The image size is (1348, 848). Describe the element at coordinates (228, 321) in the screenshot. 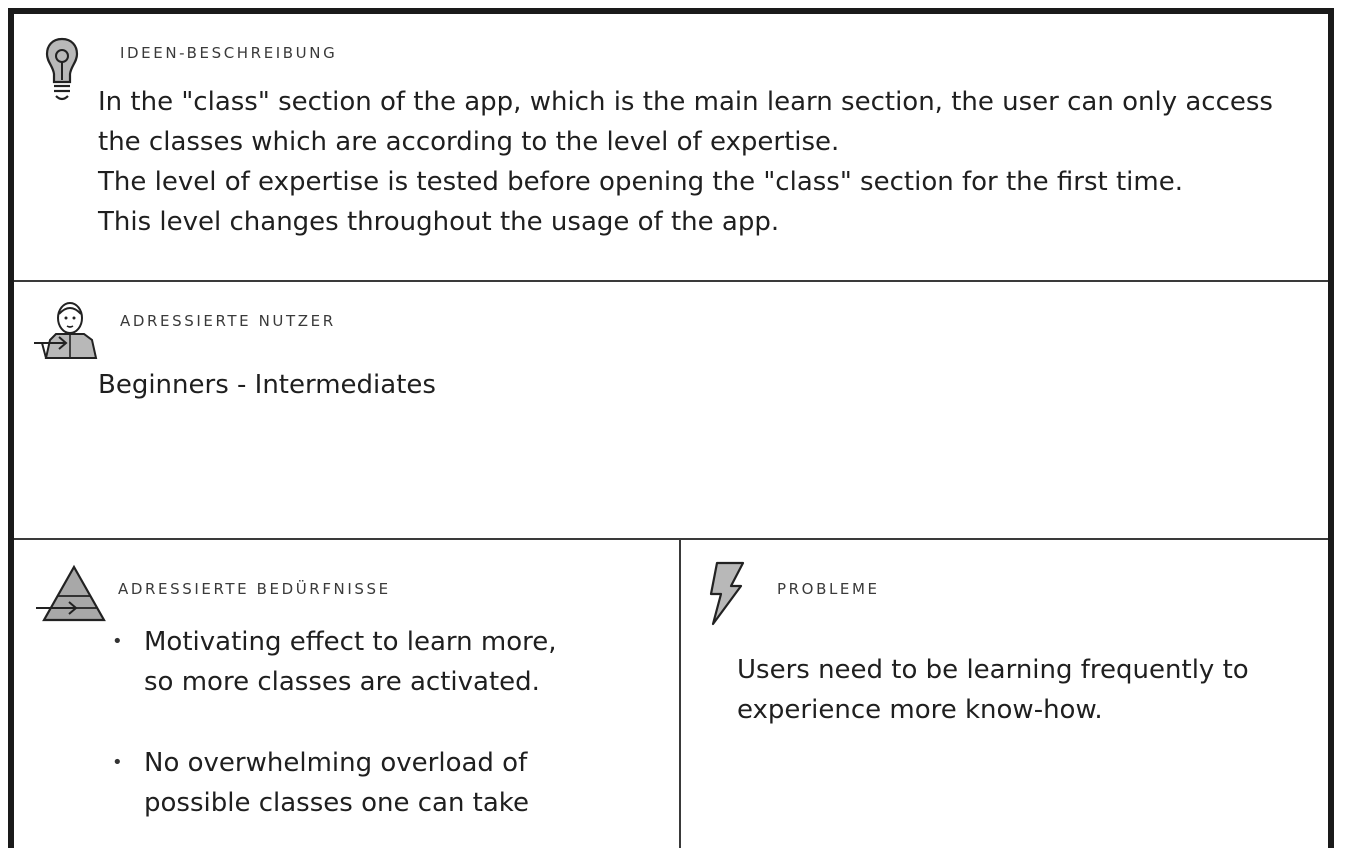

I see `users-heading: ADRESSIERTE NUTZER` at that location.